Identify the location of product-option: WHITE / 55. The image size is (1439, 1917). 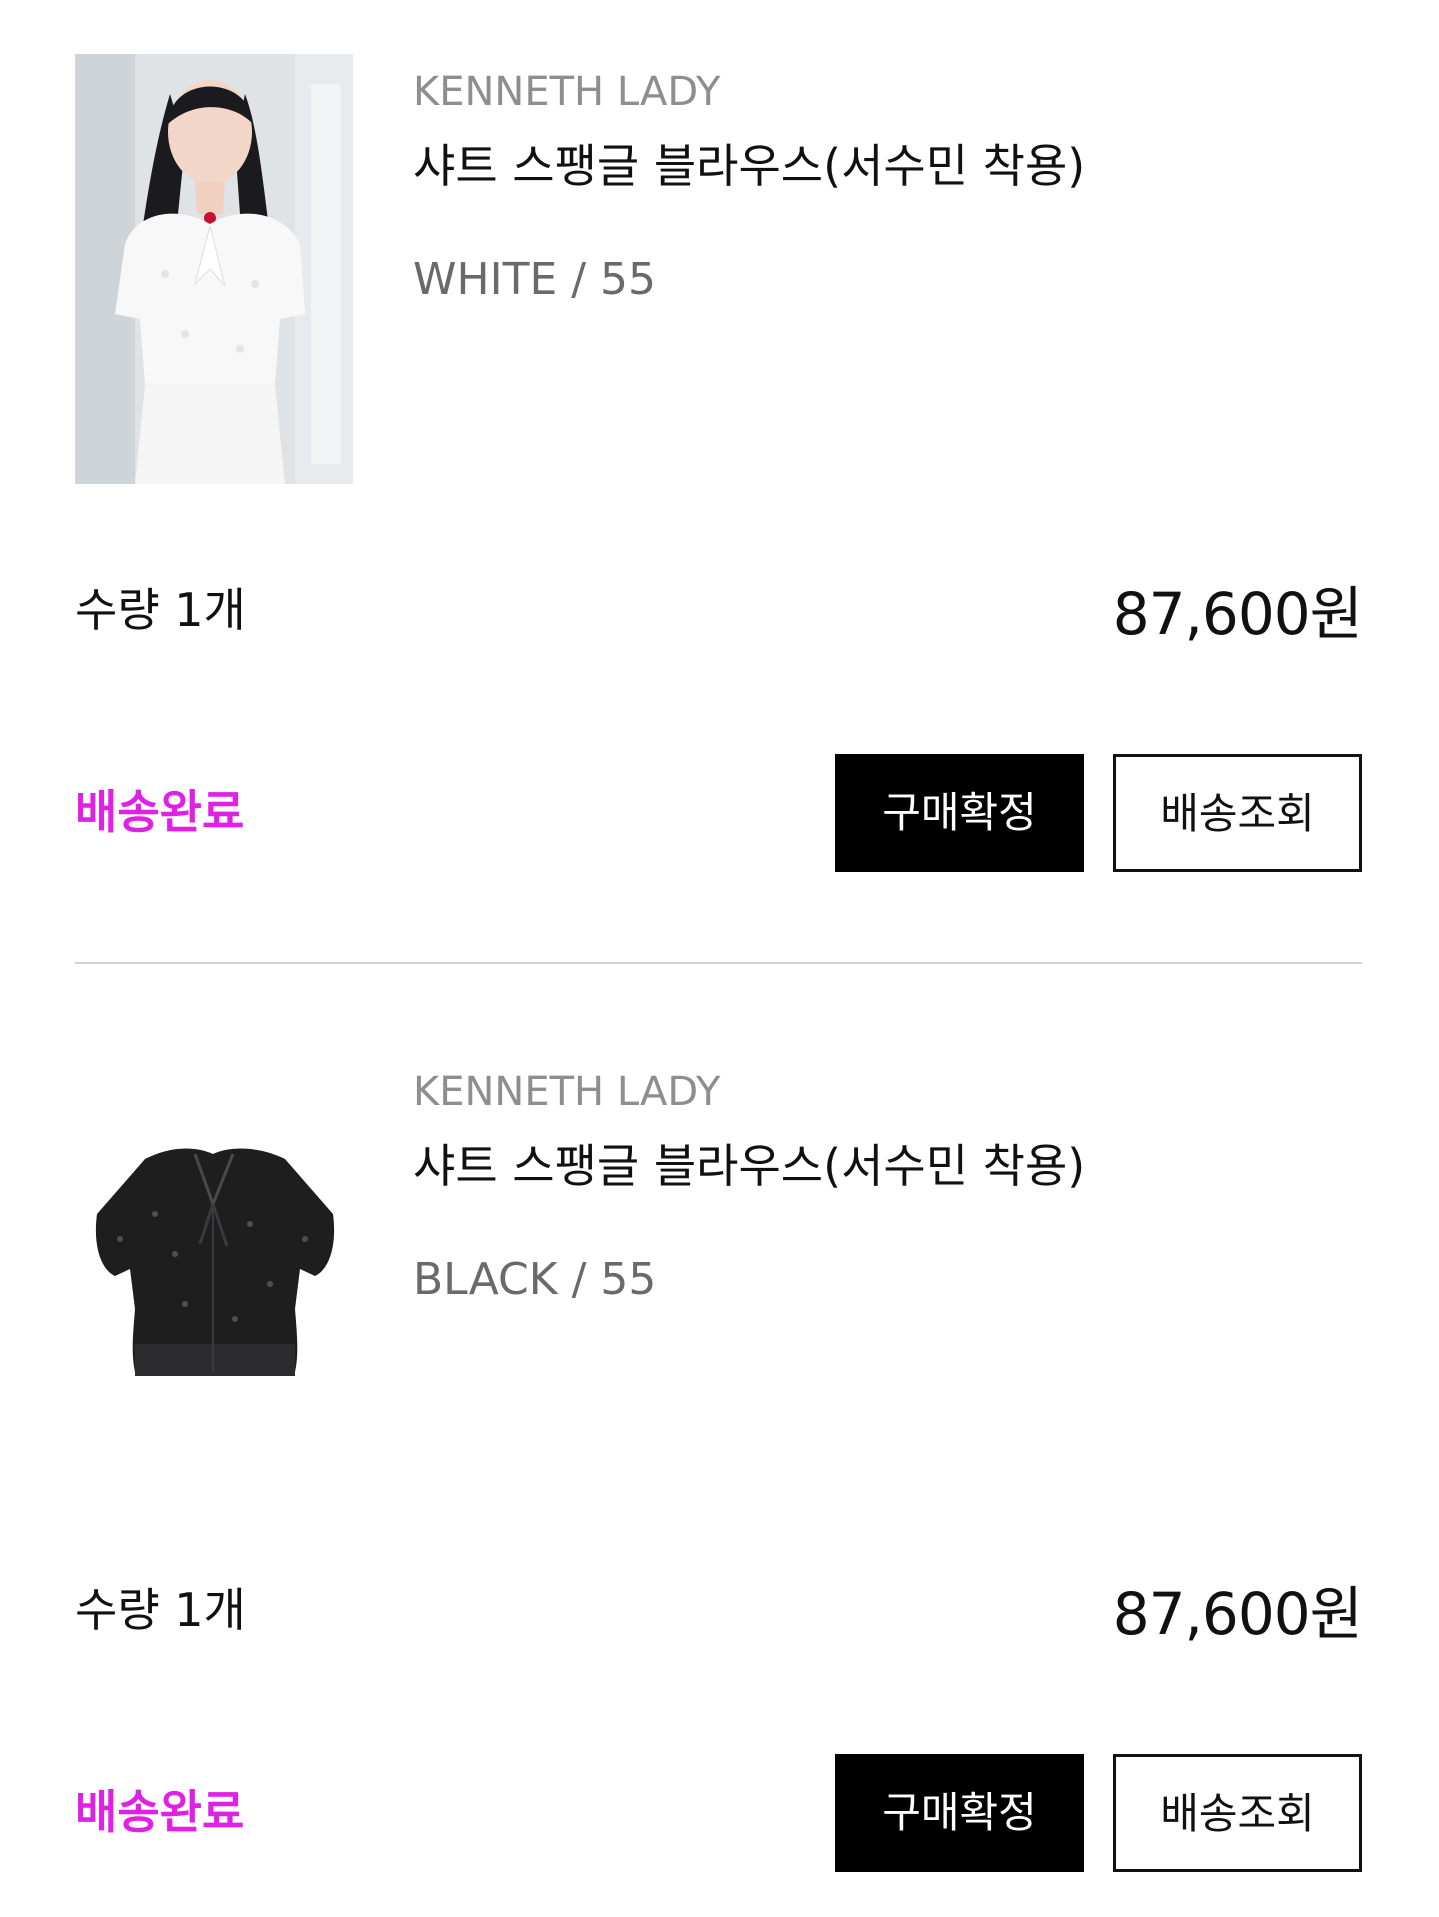
(535, 279).